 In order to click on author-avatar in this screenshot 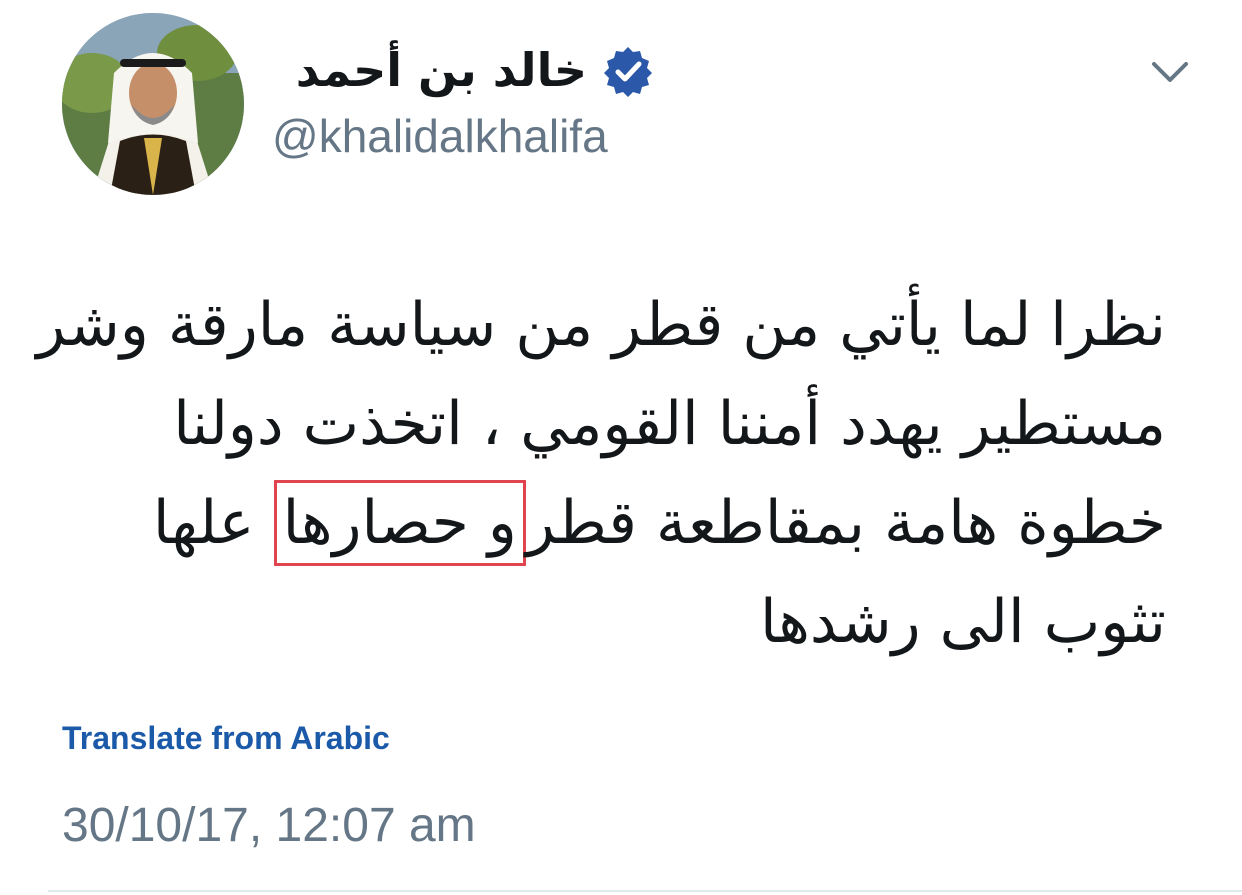, I will do `click(153, 104)`.